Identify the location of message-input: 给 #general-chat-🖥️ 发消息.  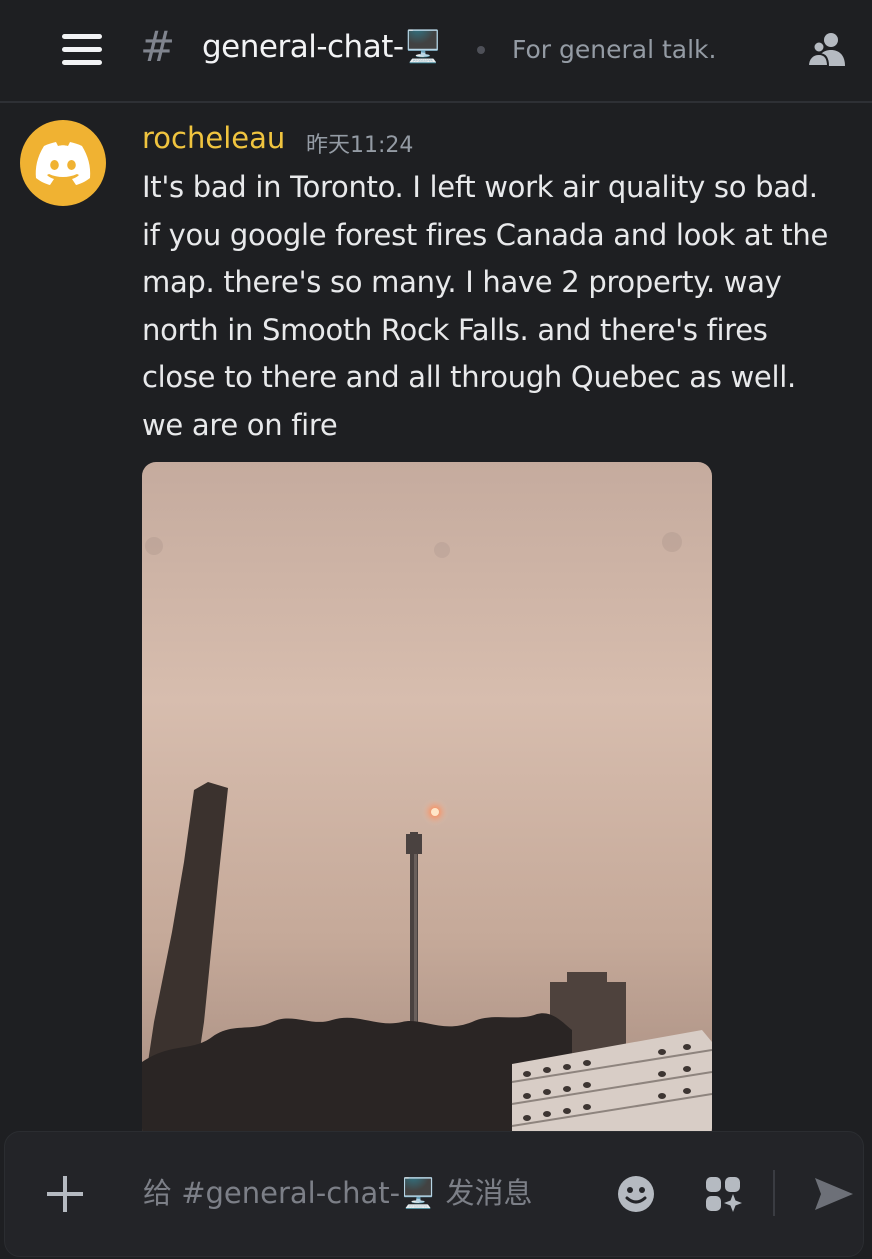
(363, 1192).